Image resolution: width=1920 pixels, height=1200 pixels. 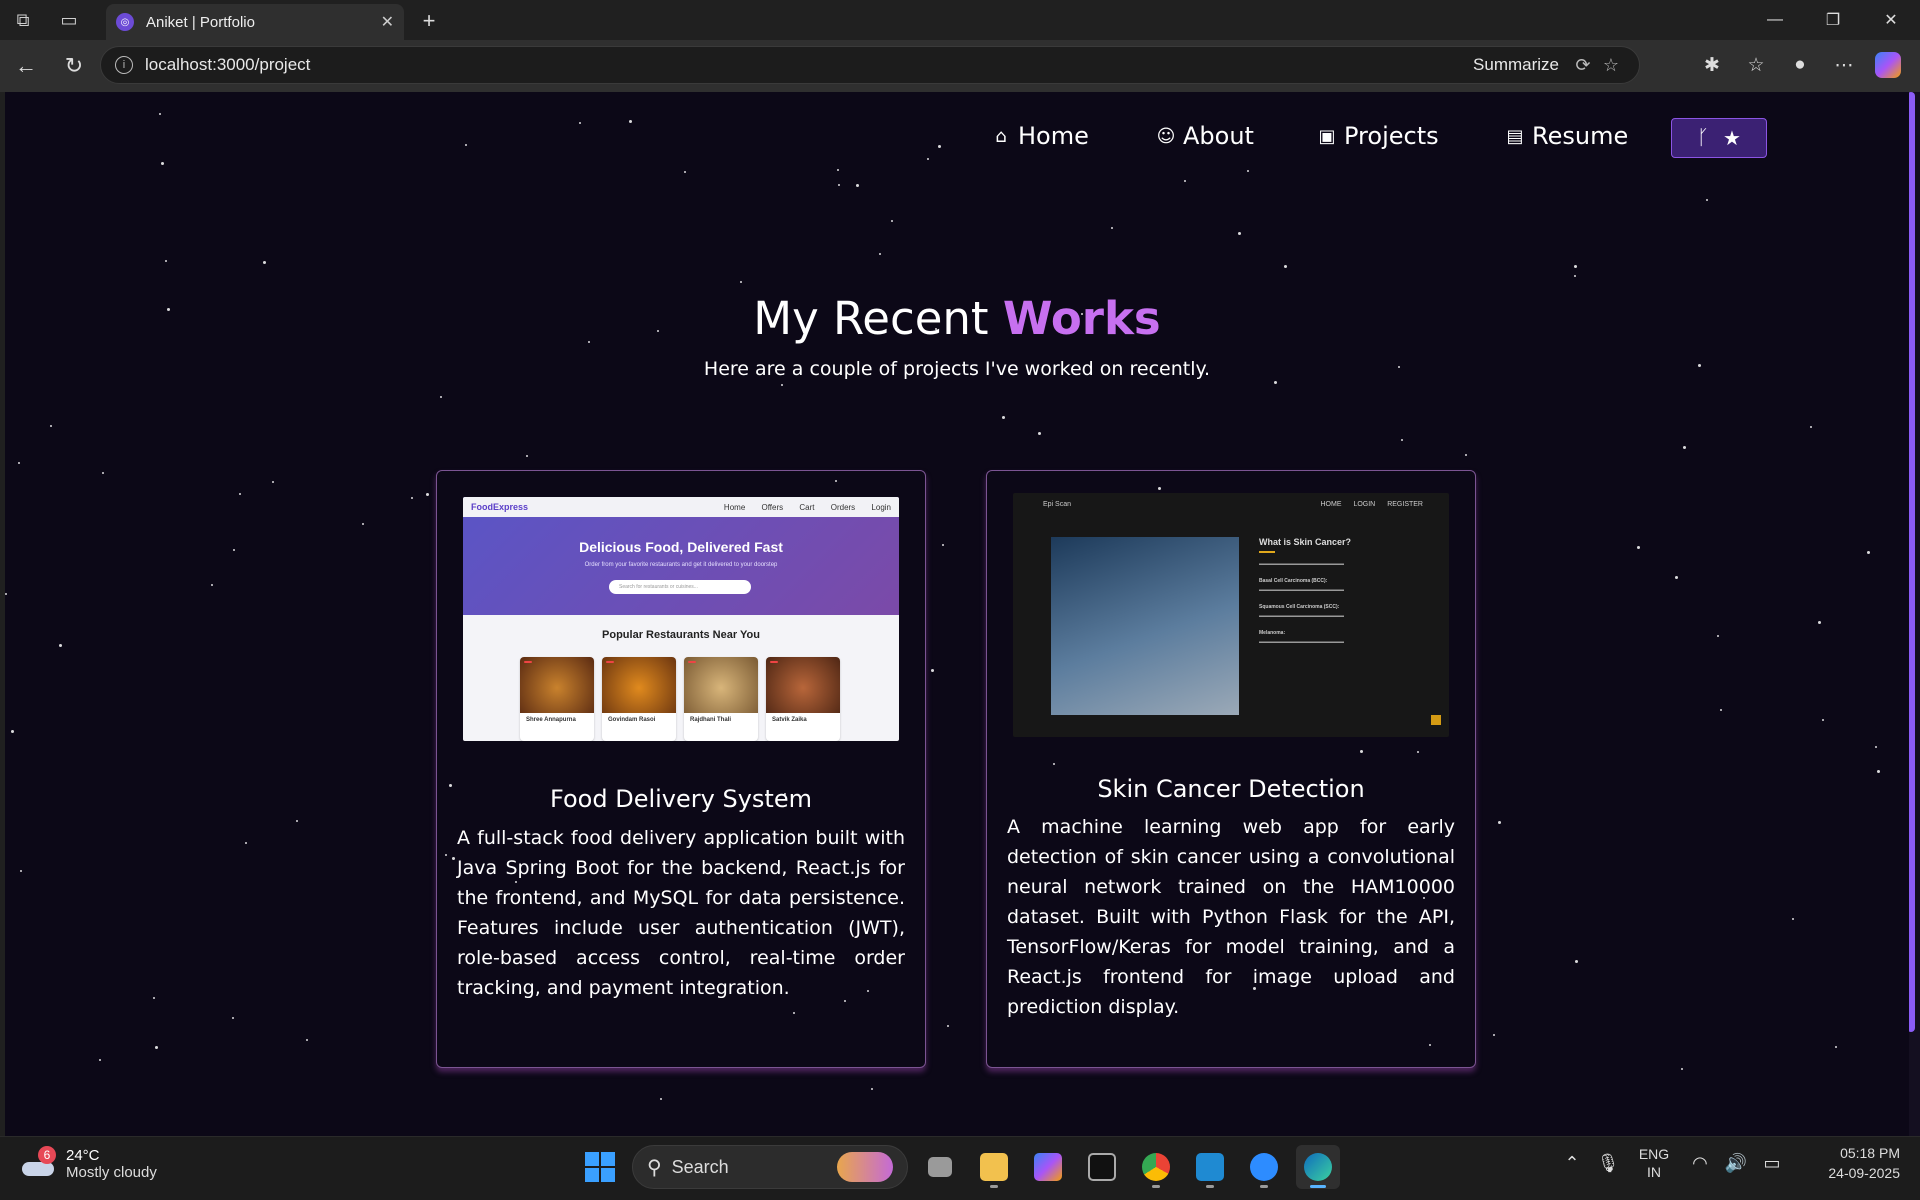 I want to click on nav-projects: ▣ Projects, so click(x=1377, y=136).